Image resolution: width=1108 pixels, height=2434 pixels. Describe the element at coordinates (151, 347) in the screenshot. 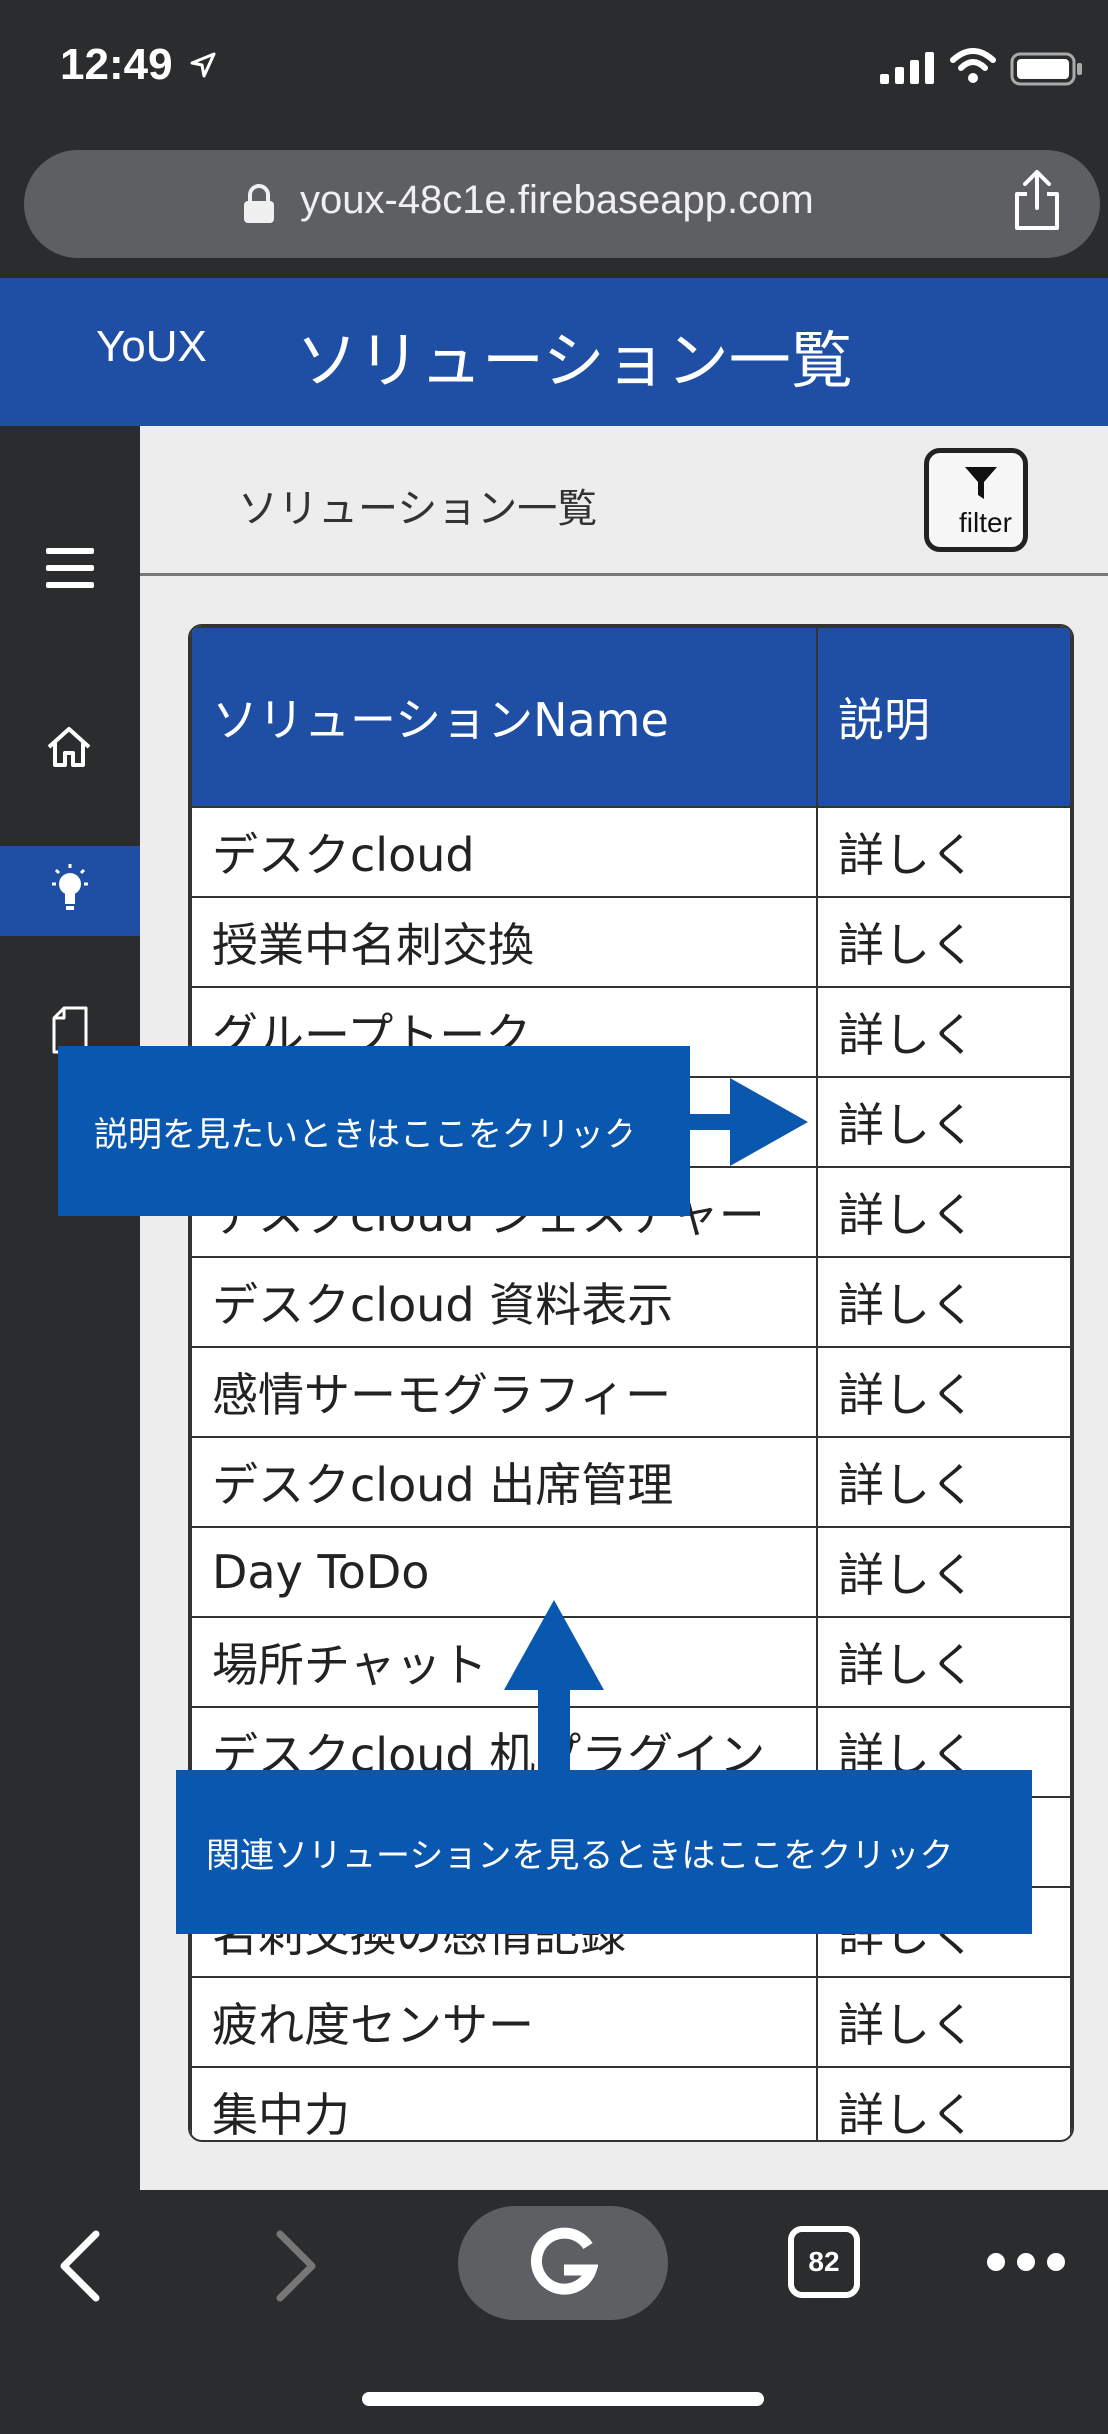

I see `app-brand: YoUX` at that location.